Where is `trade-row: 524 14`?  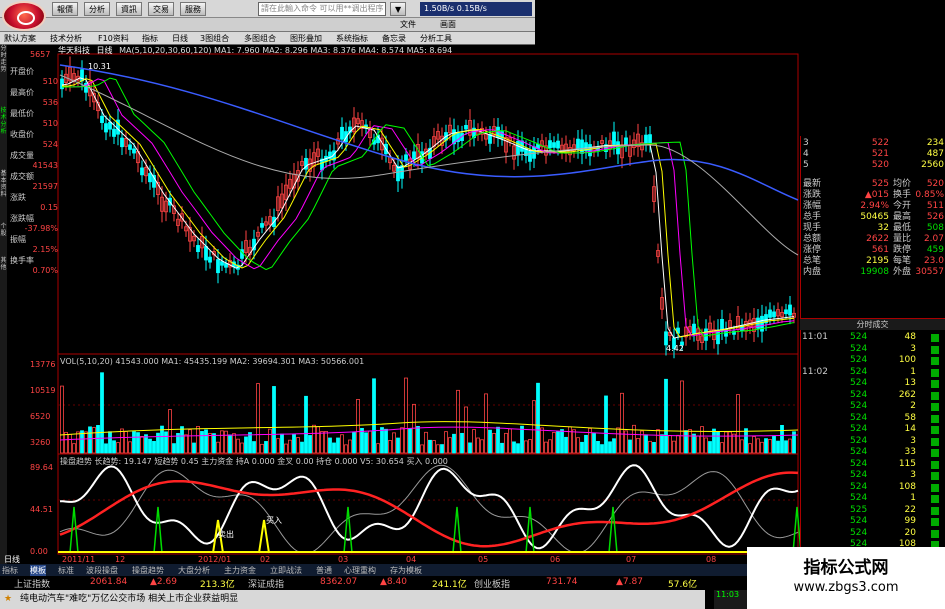
trade-row: 524 14 is located at coordinates (872, 429).